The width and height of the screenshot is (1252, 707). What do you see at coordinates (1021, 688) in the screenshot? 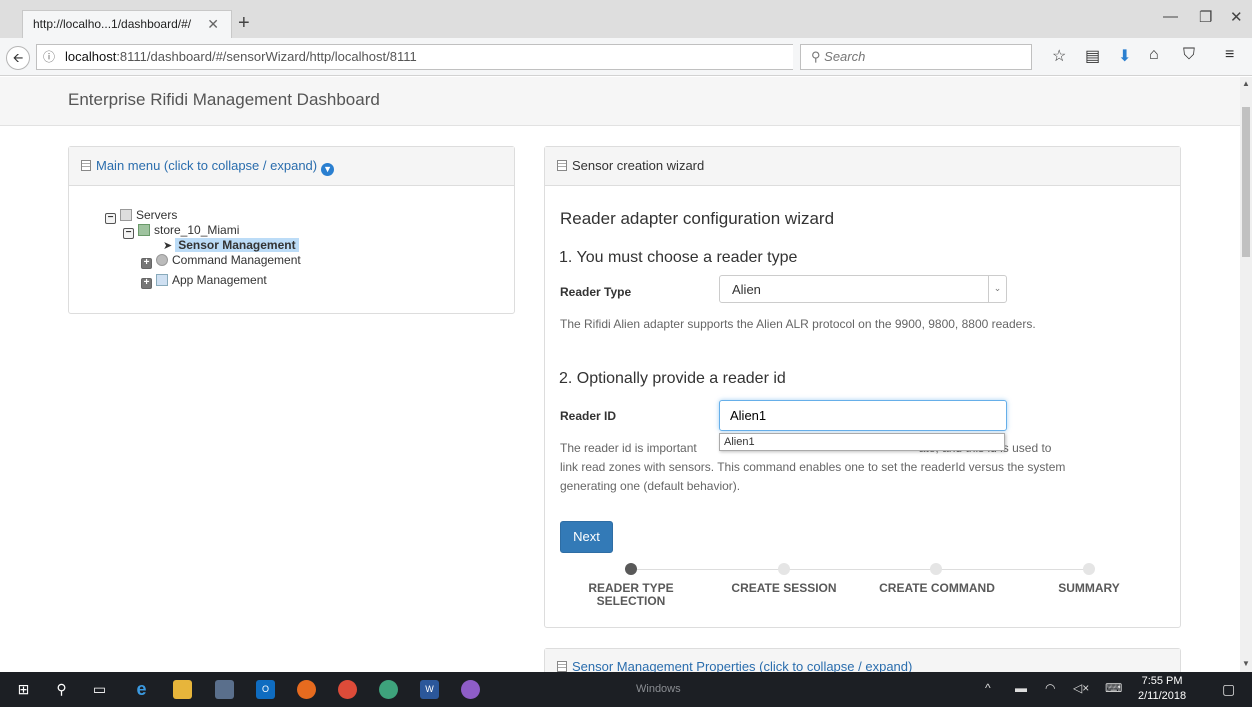
I see `battery-icon: ▬` at bounding box center [1021, 688].